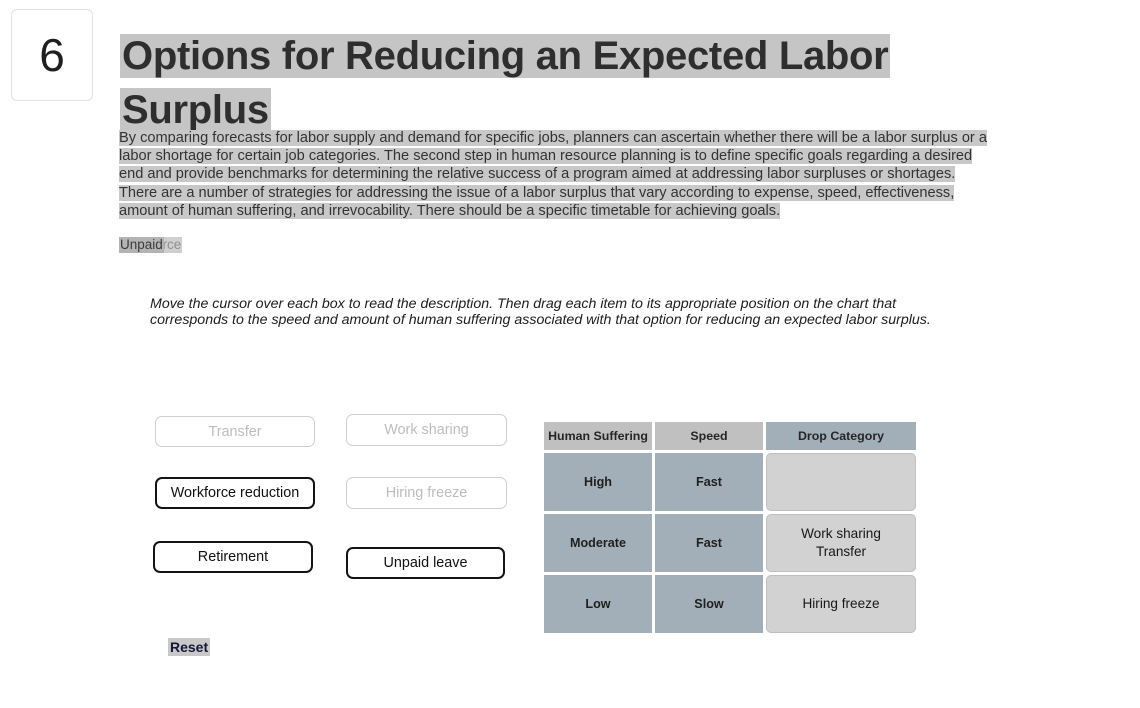 The height and width of the screenshot is (708, 1140). I want to click on dropped-item-work-sharing: Work sharing, so click(841, 534).